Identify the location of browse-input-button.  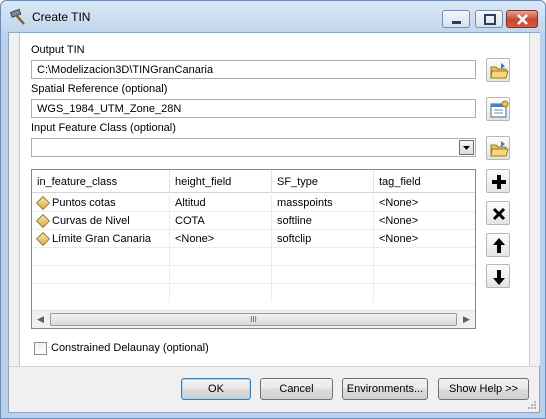
(498, 148).